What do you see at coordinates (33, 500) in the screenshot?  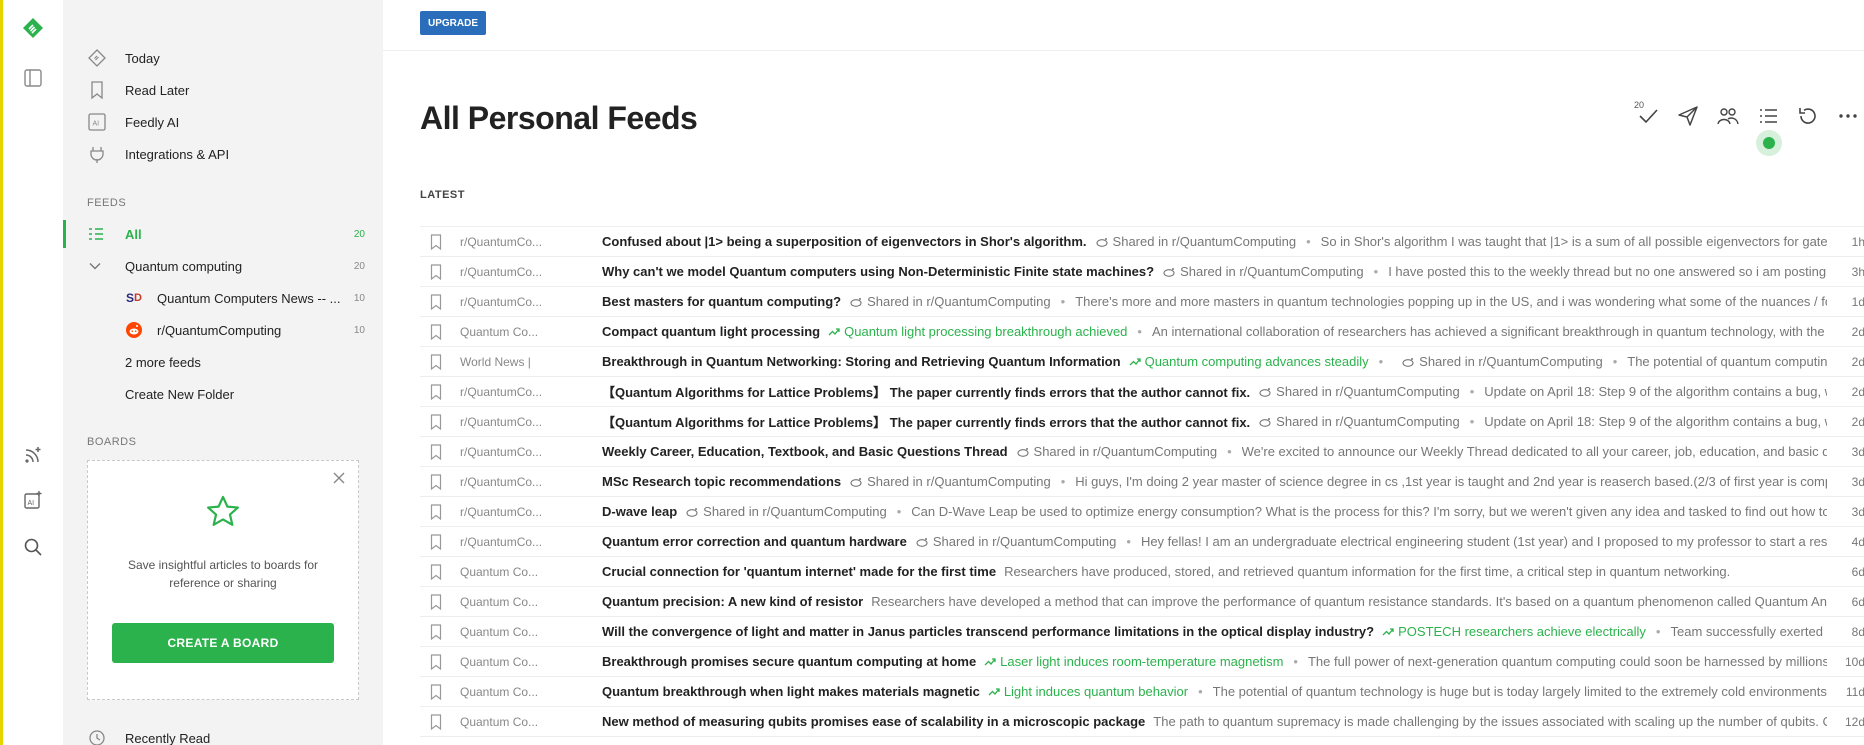 I see `add-ai-feed-icon: AI` at bounding box center [33, 500].